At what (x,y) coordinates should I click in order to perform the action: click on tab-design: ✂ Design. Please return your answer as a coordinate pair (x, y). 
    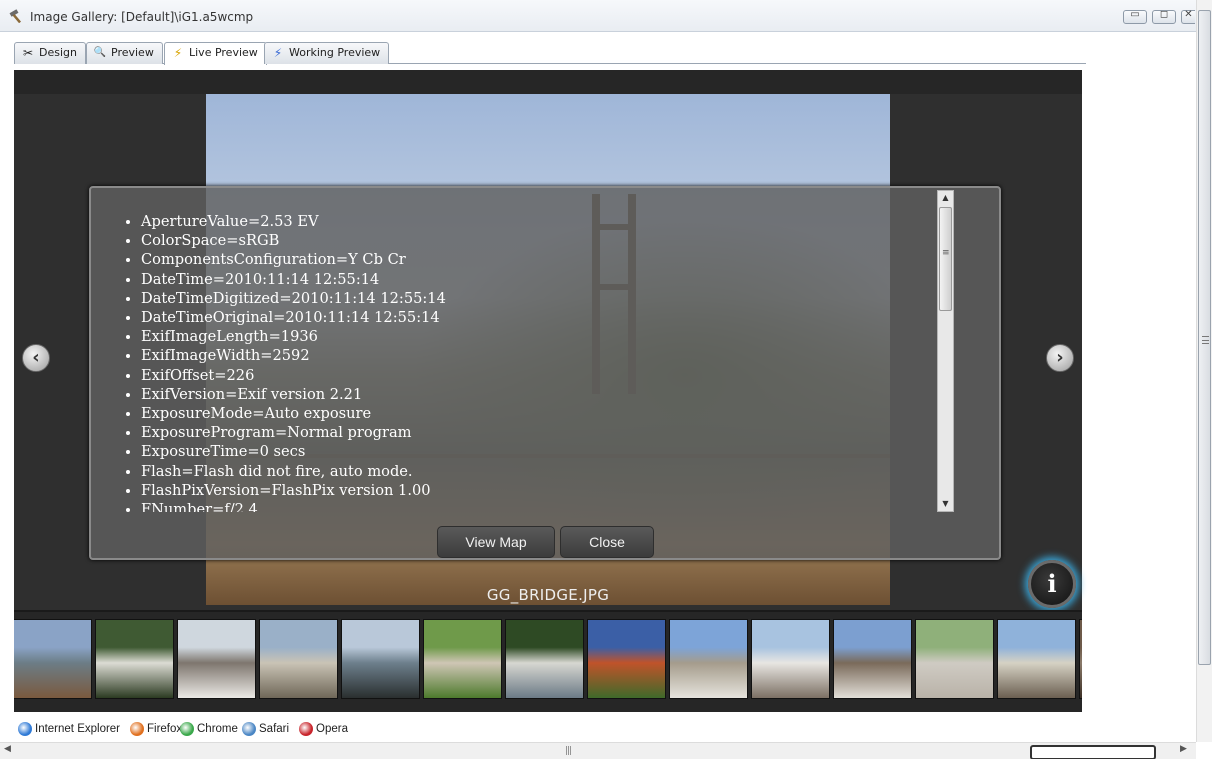
    Looking at the image, I should click on (50, 53).